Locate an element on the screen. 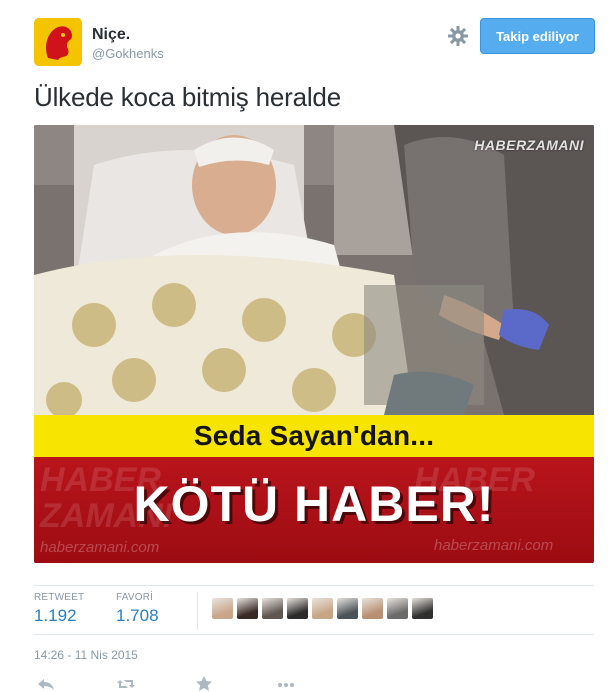 The width and height of the screenshot is (613, 692). retweet-icon is located at coordinates (126, 684).